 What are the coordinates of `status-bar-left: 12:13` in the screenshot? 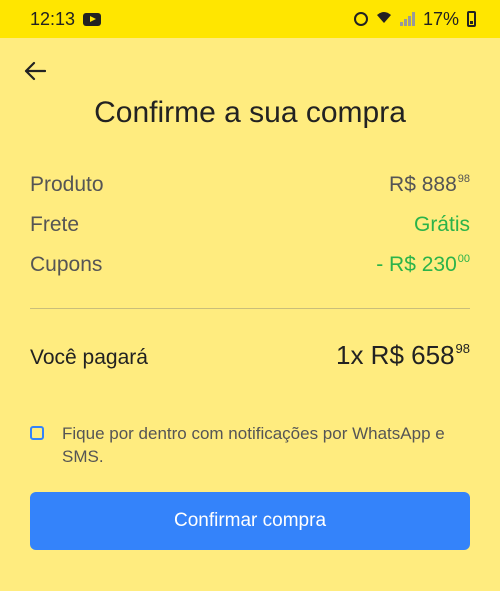 It's located at (66, 19).